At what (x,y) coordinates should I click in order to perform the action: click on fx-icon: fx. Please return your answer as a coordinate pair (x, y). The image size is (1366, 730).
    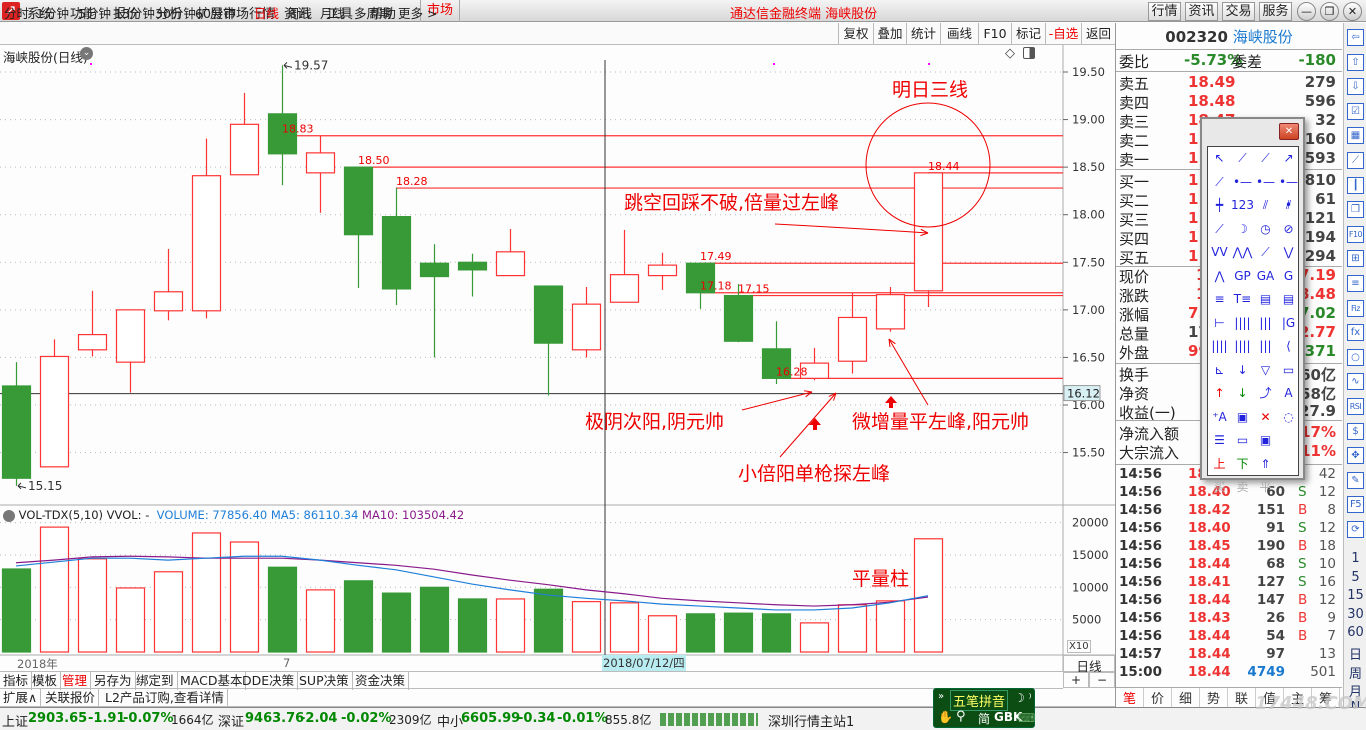
    Looking at the image, I should click on (1355, 333).